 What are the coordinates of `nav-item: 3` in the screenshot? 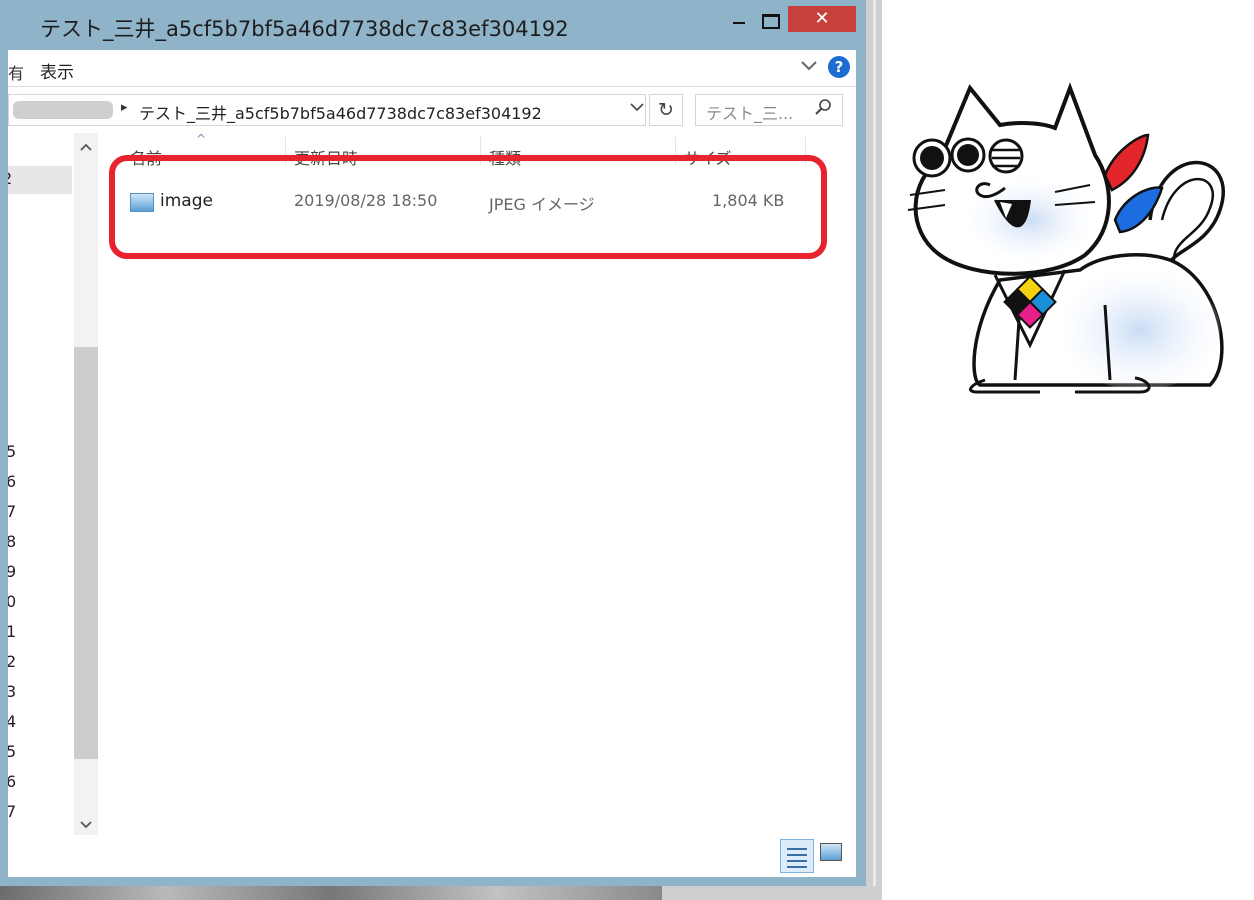 It's located at (12, 691).